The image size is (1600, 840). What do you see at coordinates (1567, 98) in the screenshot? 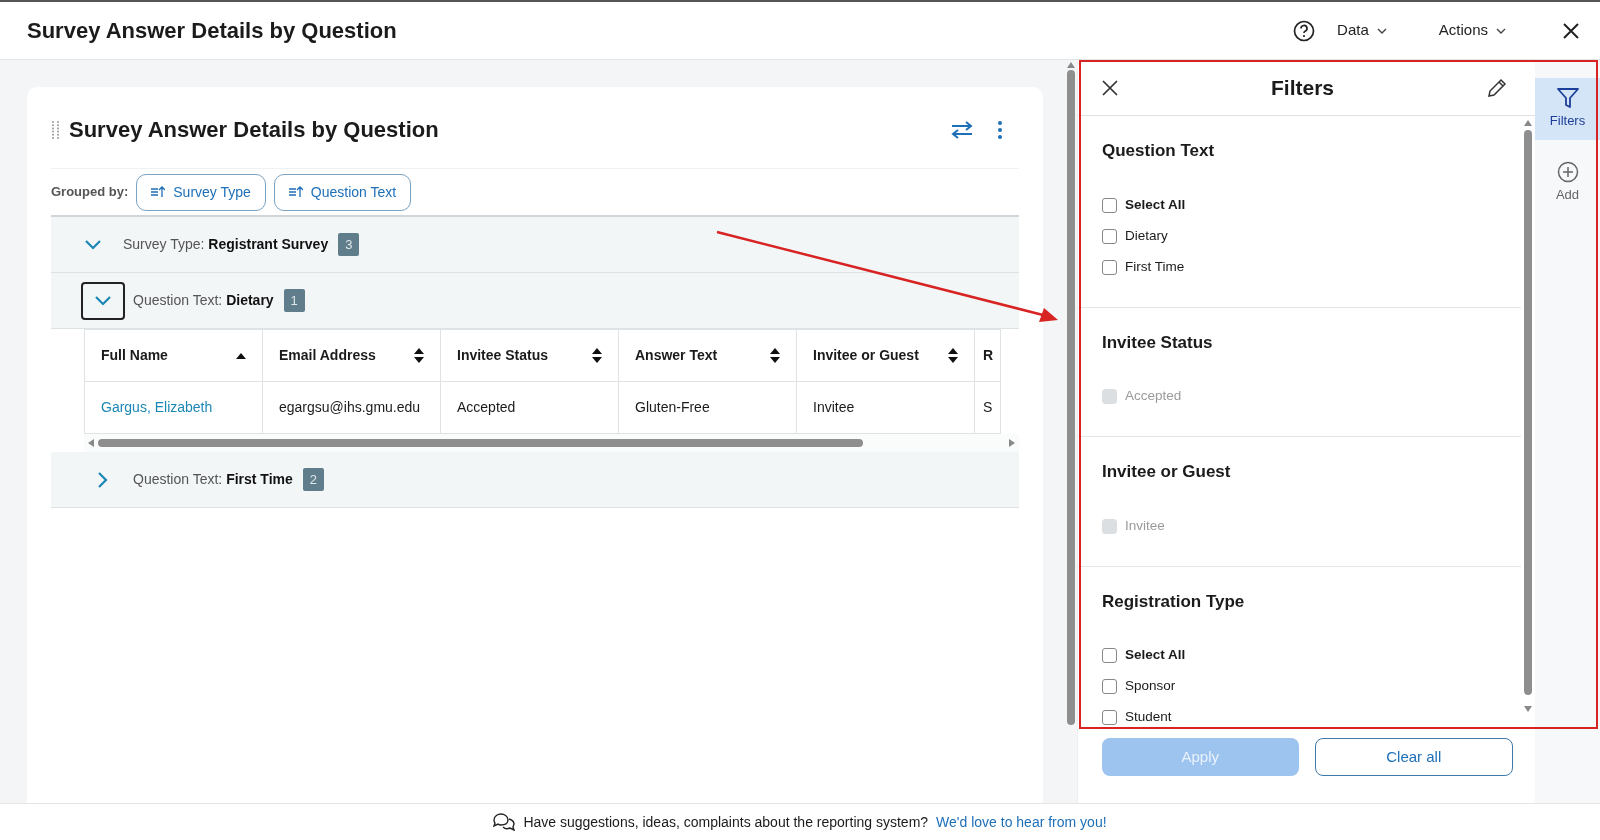
I see `filter-icon` at bounding box center [1567, 98].